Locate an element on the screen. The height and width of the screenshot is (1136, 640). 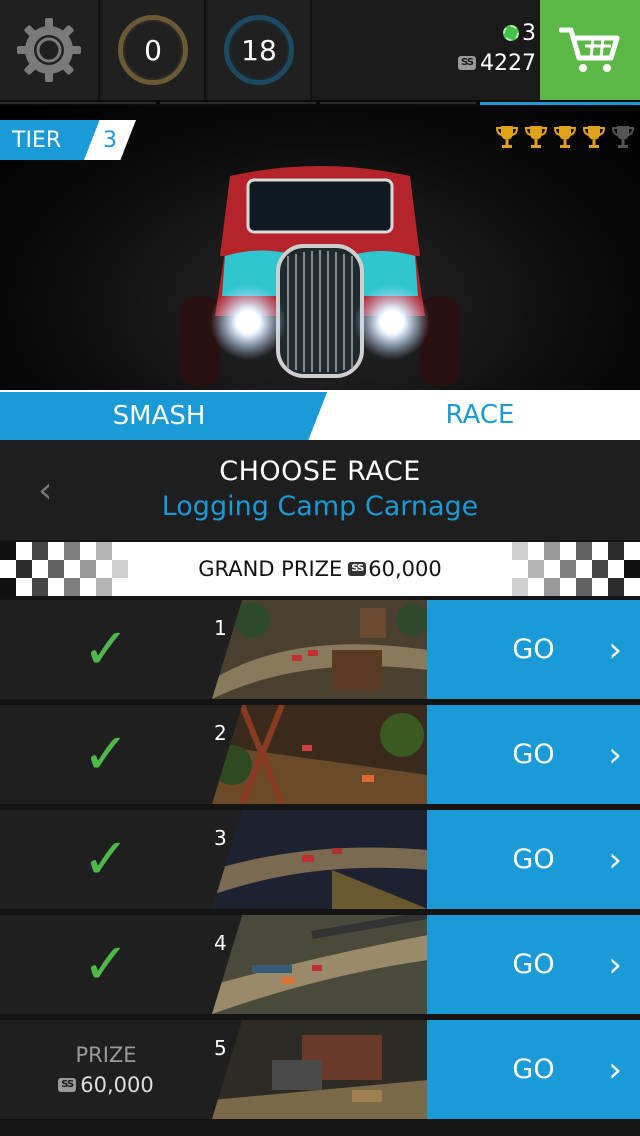
settings-button is located at coordinates (50, 50).